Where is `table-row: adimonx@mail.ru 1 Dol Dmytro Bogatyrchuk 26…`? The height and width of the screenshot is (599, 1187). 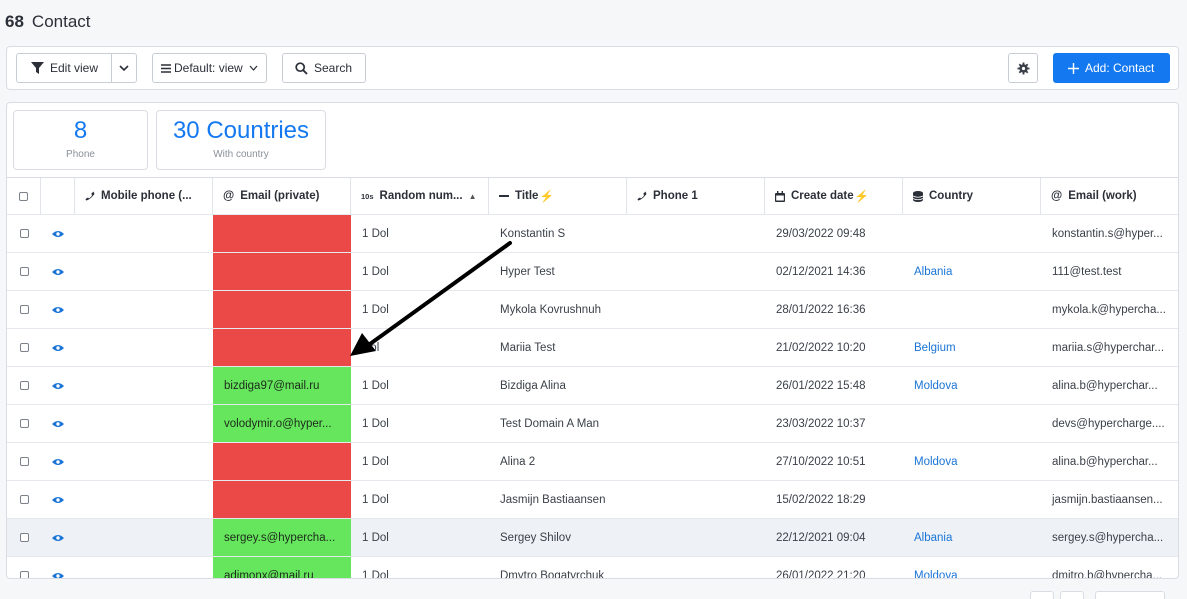
table-row: adimonx@mail.ru 1 Dol Dmytro Bogatyrchuk 26… is located at coordinates (592, 568).